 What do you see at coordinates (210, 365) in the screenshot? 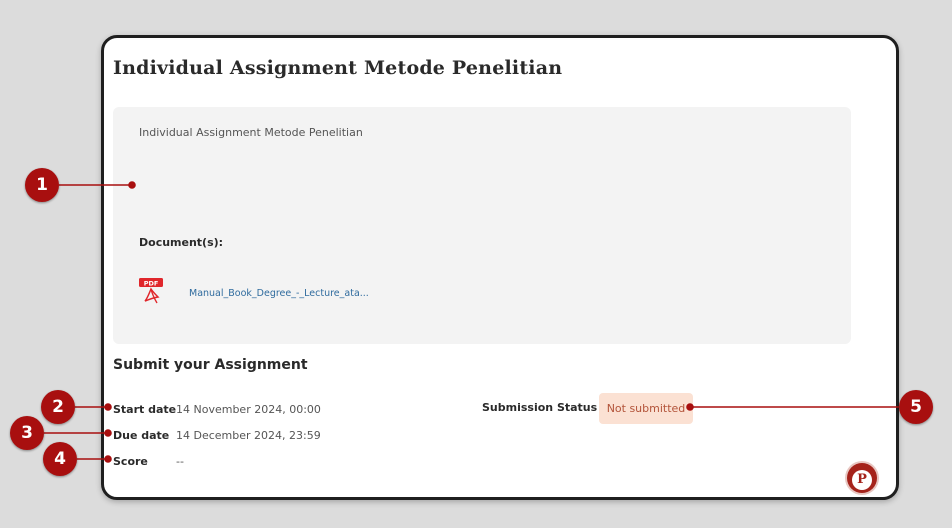
I see `submit-section-title: Submit your Assignment` at bounding box center [210, 365].